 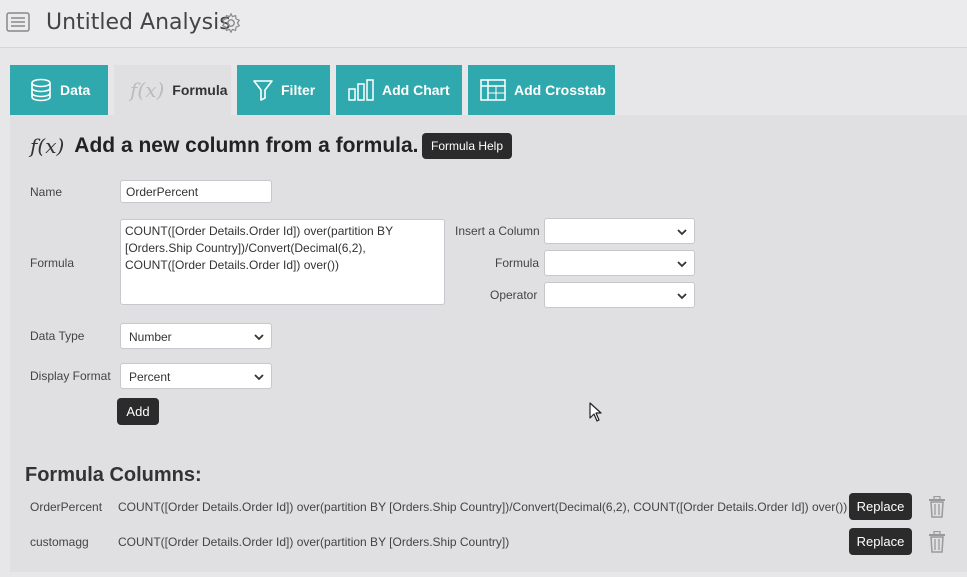 What do you see at coordinates (196, 376) in the screenshot?
I see `display-format-select: Percent` at bounding box center [196, 376].